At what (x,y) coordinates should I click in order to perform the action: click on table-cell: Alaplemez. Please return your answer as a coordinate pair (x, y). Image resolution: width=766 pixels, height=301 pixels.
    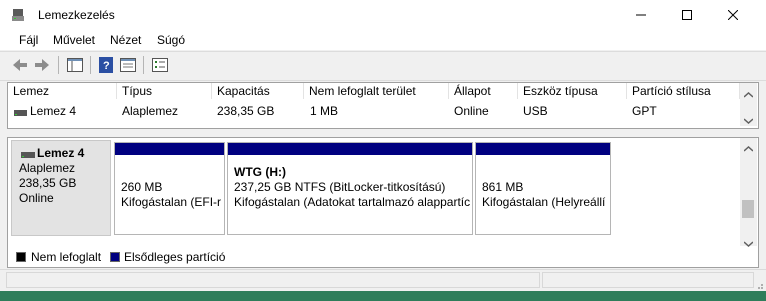
    Looking at the image, I should click on (150, 111).